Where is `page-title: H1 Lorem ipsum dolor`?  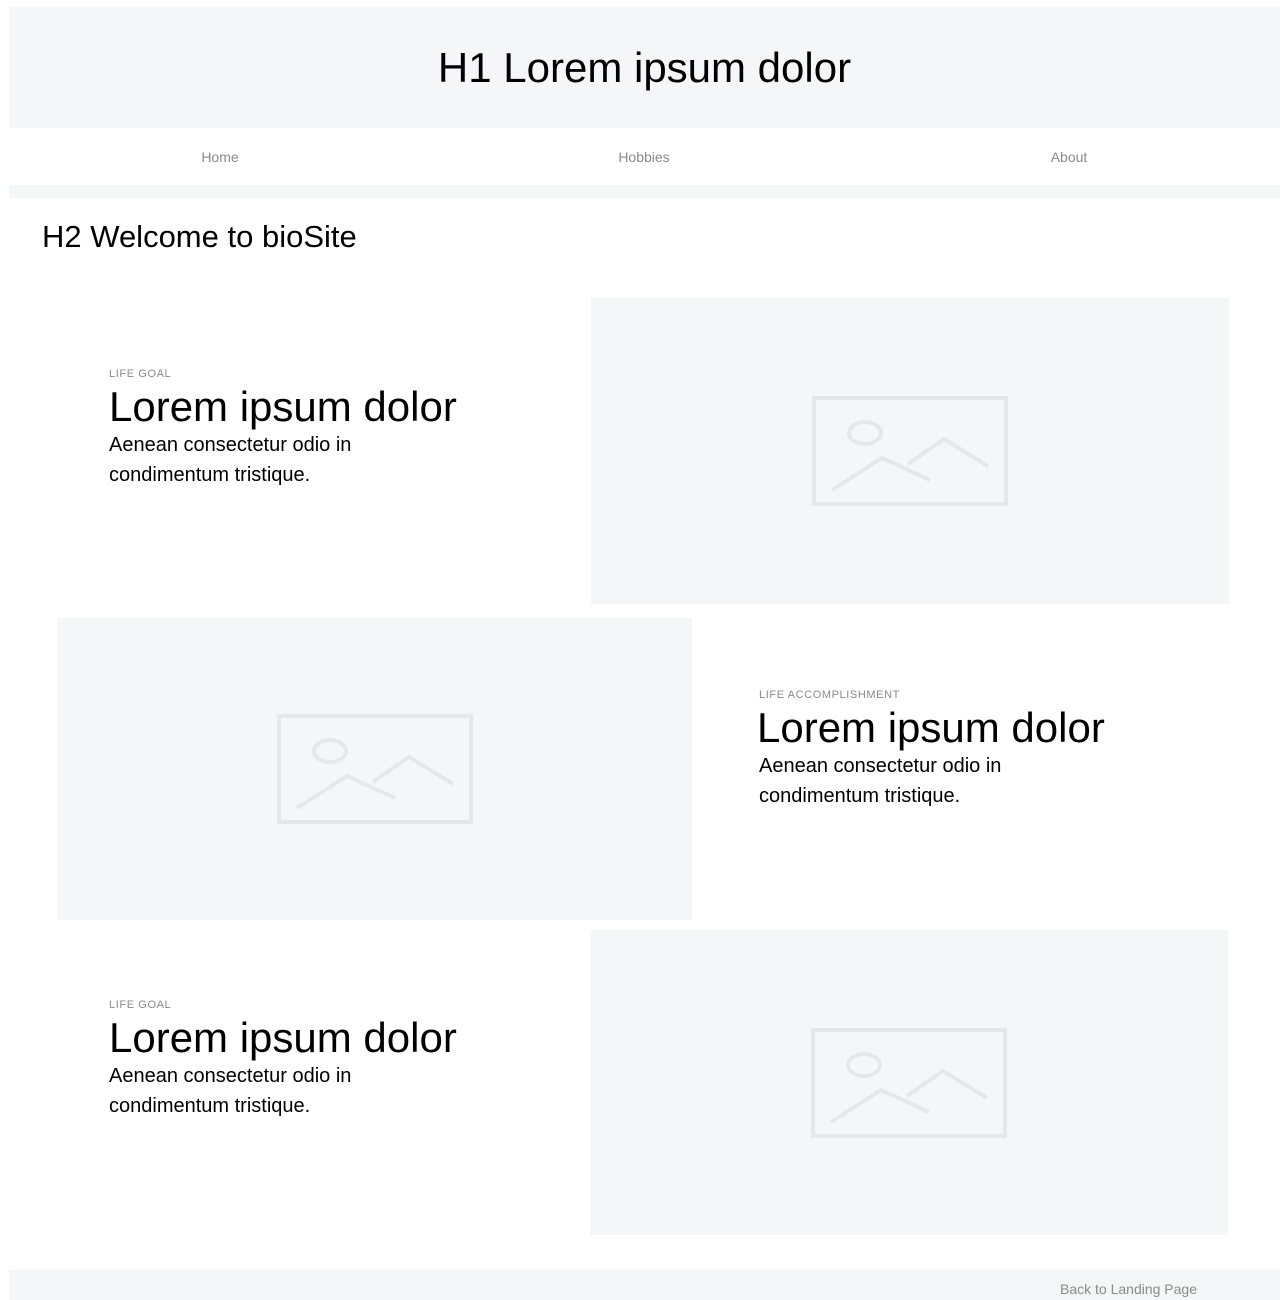 page-title: H1 Lorem ipsum dolor is located at coordinates (644, 67).